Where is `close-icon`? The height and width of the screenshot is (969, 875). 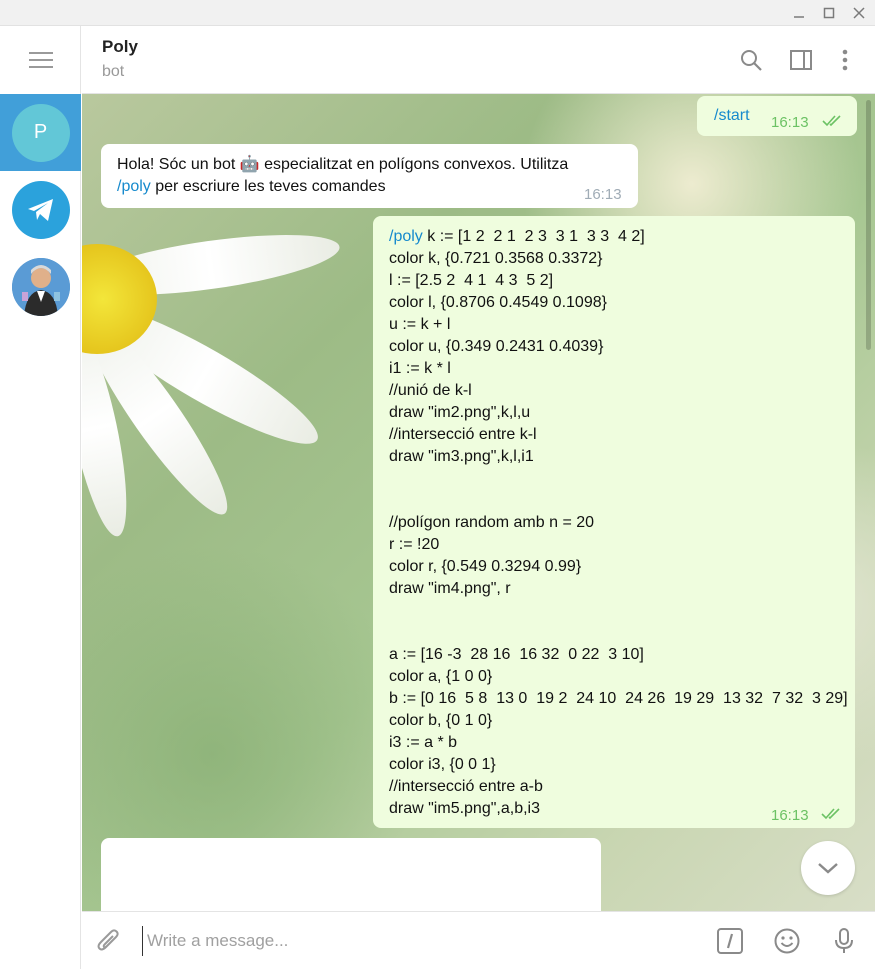
close-icon is located at coordinates (859, 13).